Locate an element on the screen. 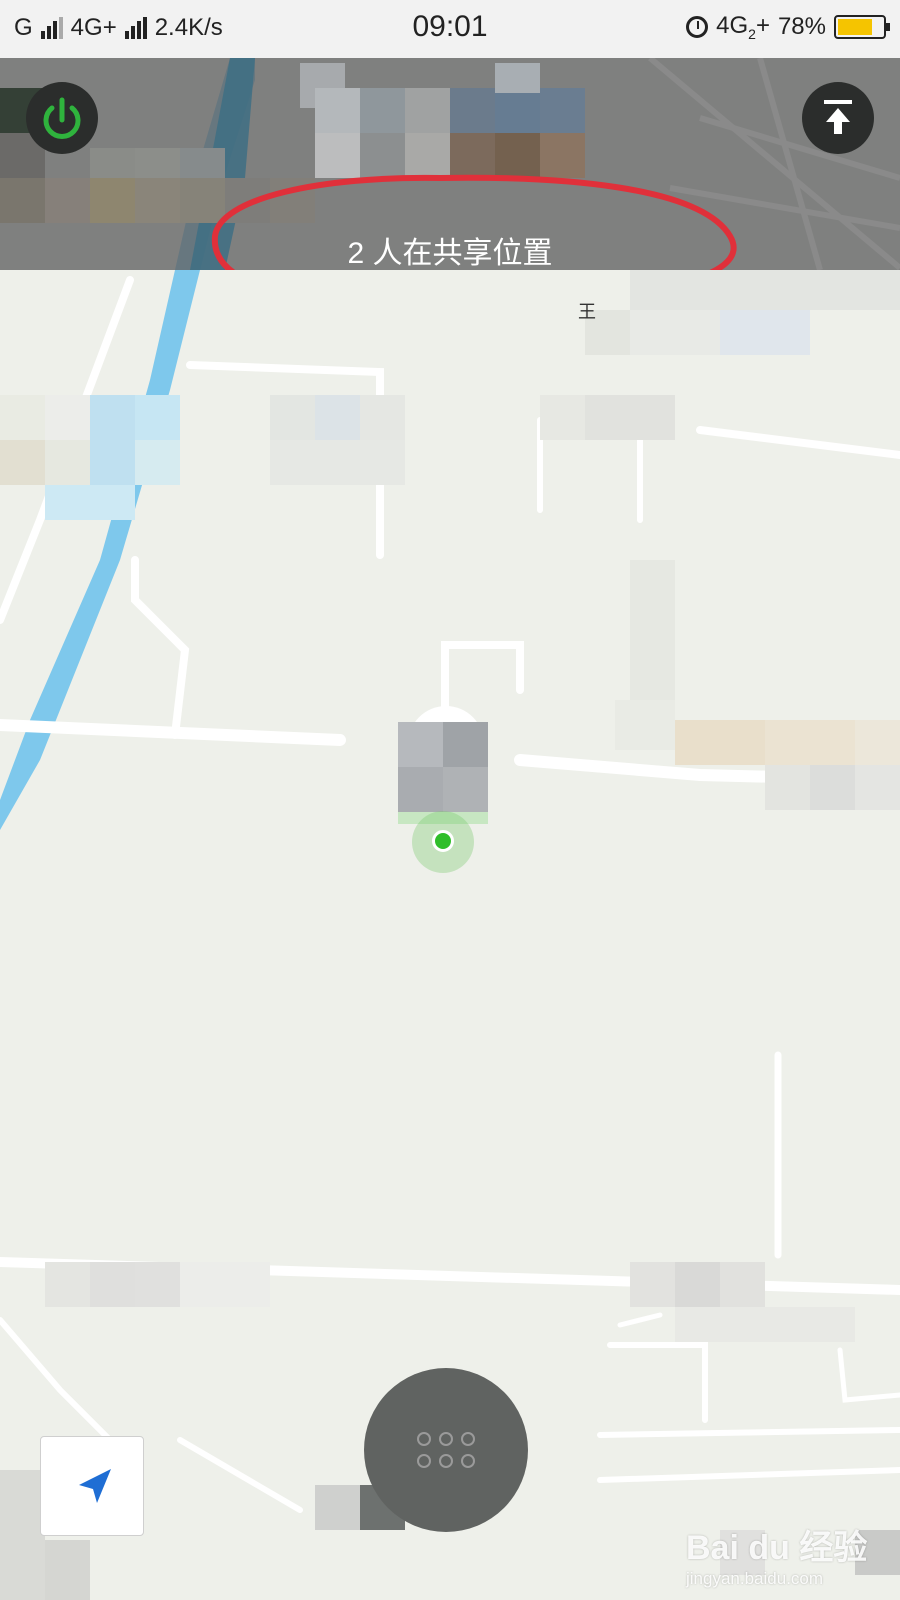 This screenshot has width=900, height=1600. collapse-up-icon is located at coordinates (838, 117).